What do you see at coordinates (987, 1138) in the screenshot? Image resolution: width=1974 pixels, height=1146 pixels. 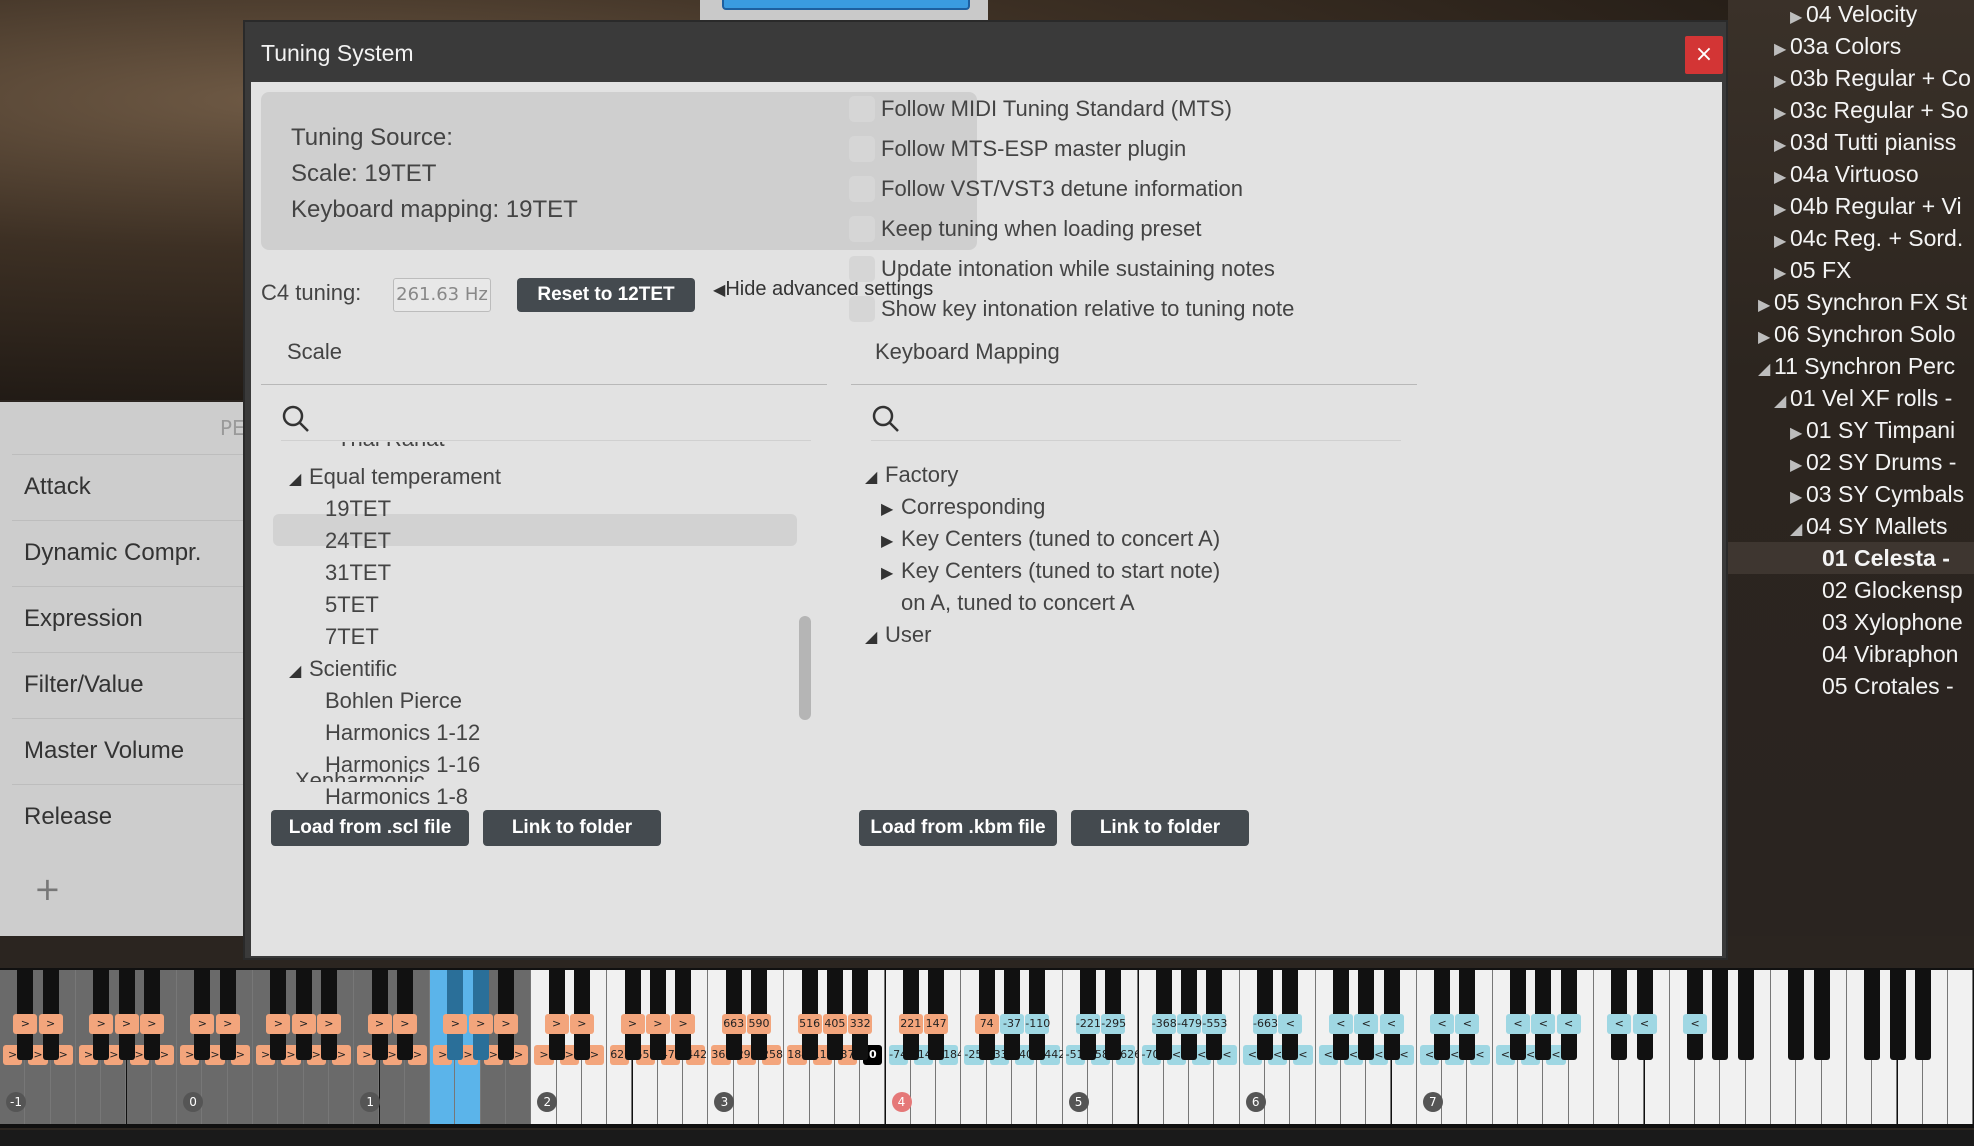 I see `keyboard-scrollbar` at bounding box center [987, 1138].